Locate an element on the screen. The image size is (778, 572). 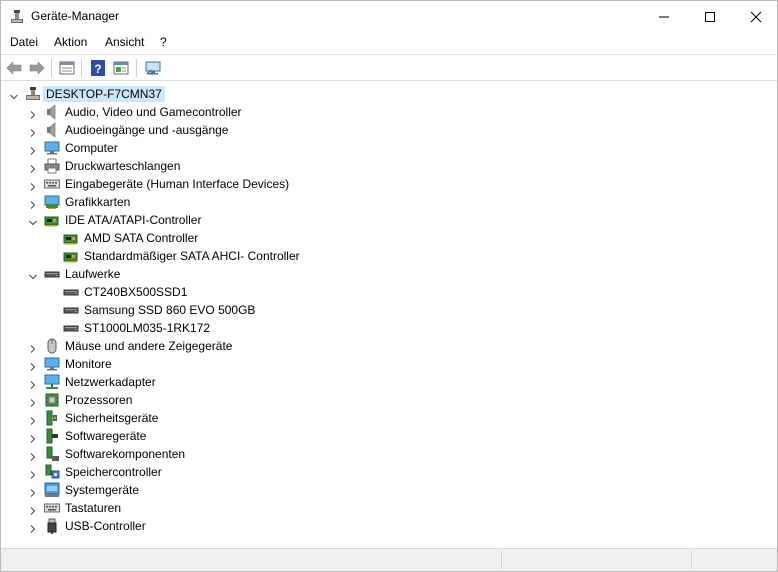
maximize-button is located at coordinates (710, 16).